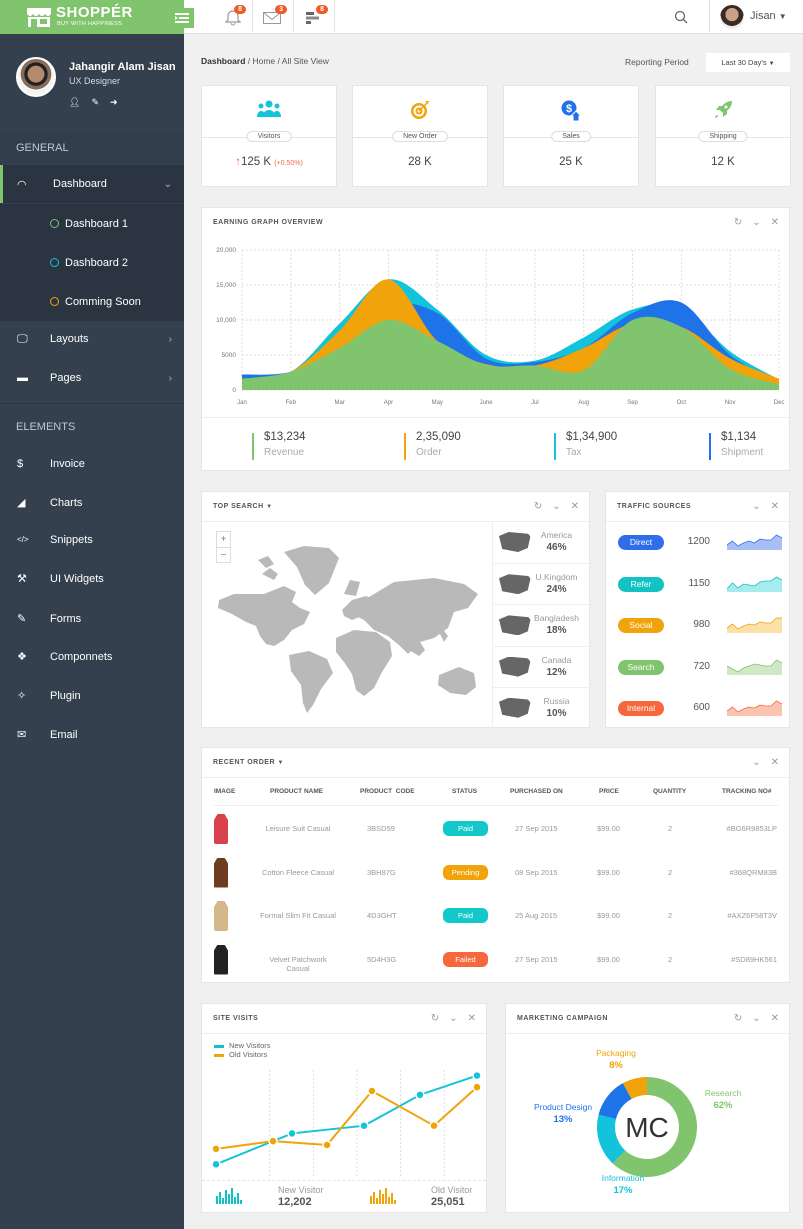 The image size is (803, 1229). Describe the element at coordinates (699, 583) in the screenshot. I see `traffic-source-value: 1150` at that location.